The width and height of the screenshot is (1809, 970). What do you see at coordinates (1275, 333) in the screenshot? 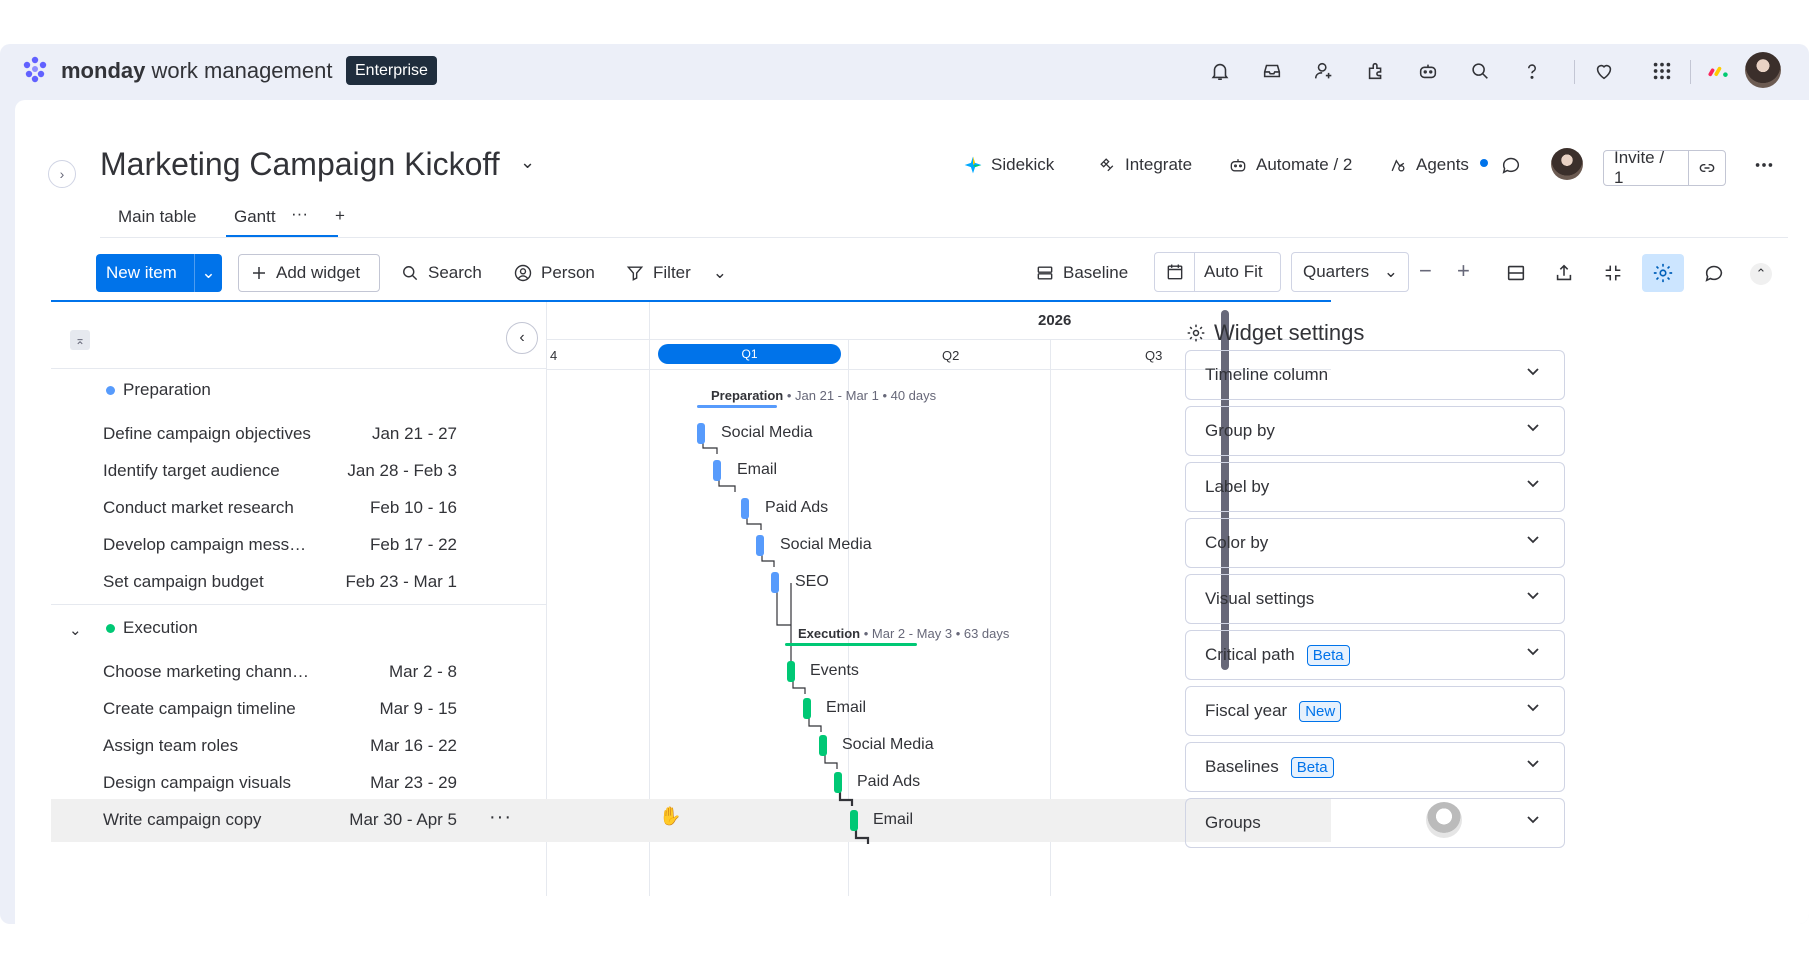
I see `widget-settings-title: Widget settings` at bounding box center [1275, 333].